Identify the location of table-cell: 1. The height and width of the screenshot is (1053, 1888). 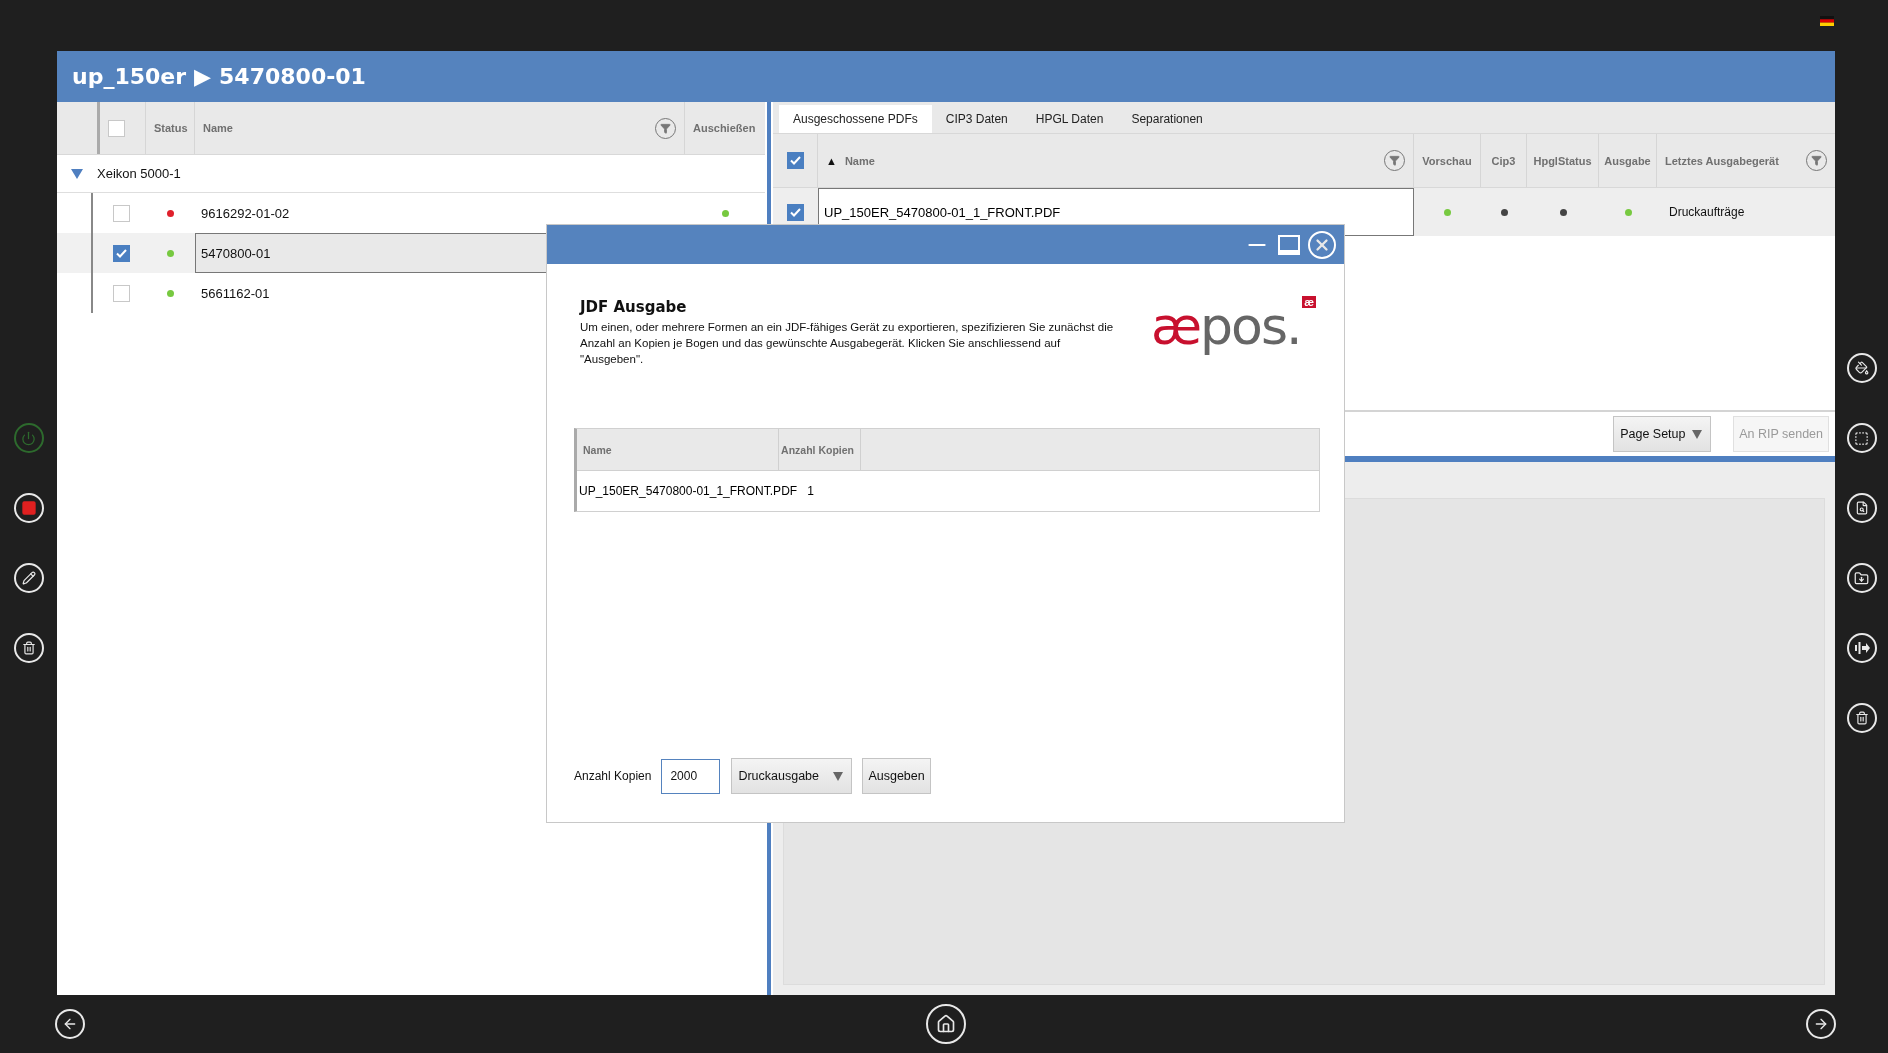
(810, 491).